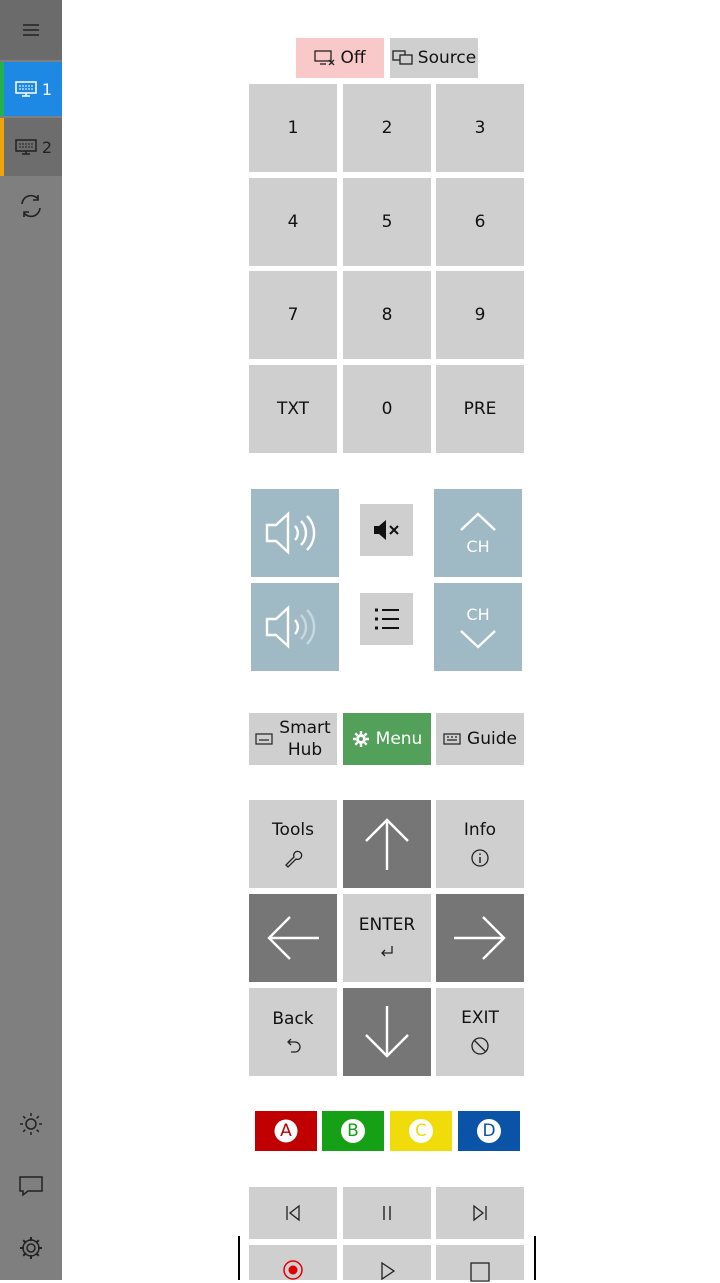 The height and width of the screenshot is (1283, 720). I want to click on key-6-label: 6, so click(480, 222).